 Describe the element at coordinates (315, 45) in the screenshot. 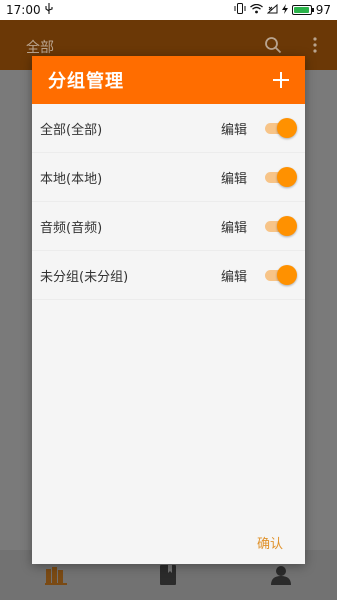

I see `more-vert-icon` at that location.